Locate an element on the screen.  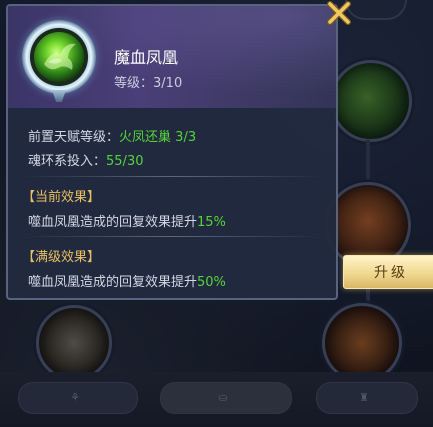
investment-label: 魂环系投入： is located at coordinates (67, 161).